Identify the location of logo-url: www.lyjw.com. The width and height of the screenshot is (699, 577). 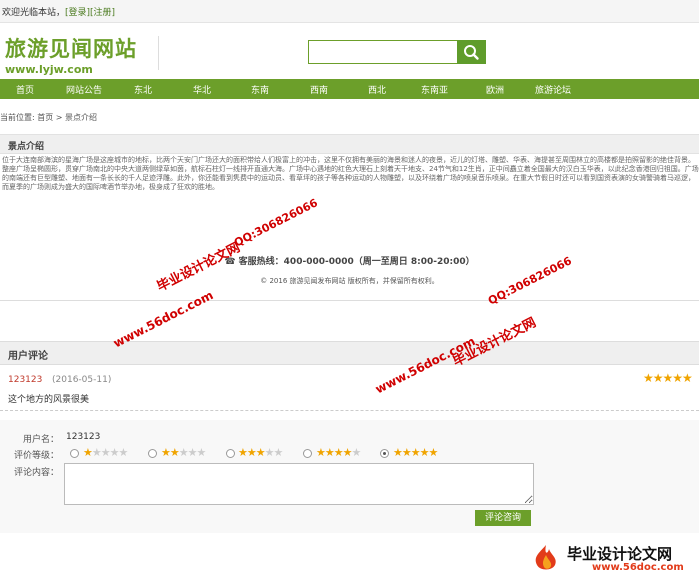
(49, 69).